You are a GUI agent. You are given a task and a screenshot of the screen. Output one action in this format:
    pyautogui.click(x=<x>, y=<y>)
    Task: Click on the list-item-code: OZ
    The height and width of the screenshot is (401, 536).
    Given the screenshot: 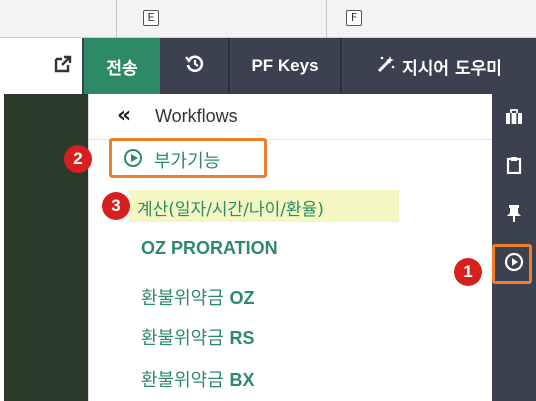 What is the action you would take?
    pyautogui.click(x=242, y=298)
    